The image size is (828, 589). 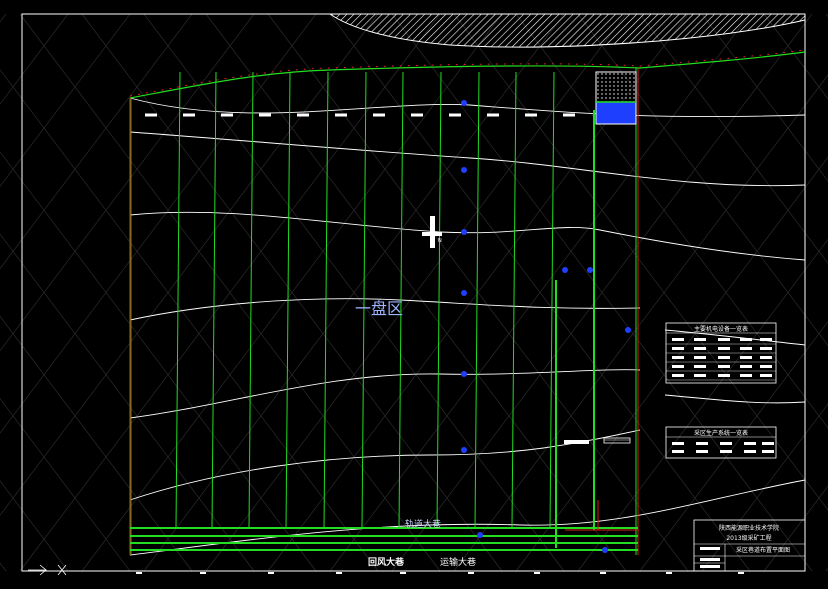 What do you see at coordinates (440, 241) in the screenshot?
I see `svg-text: N` at bounding box center [440, 241].